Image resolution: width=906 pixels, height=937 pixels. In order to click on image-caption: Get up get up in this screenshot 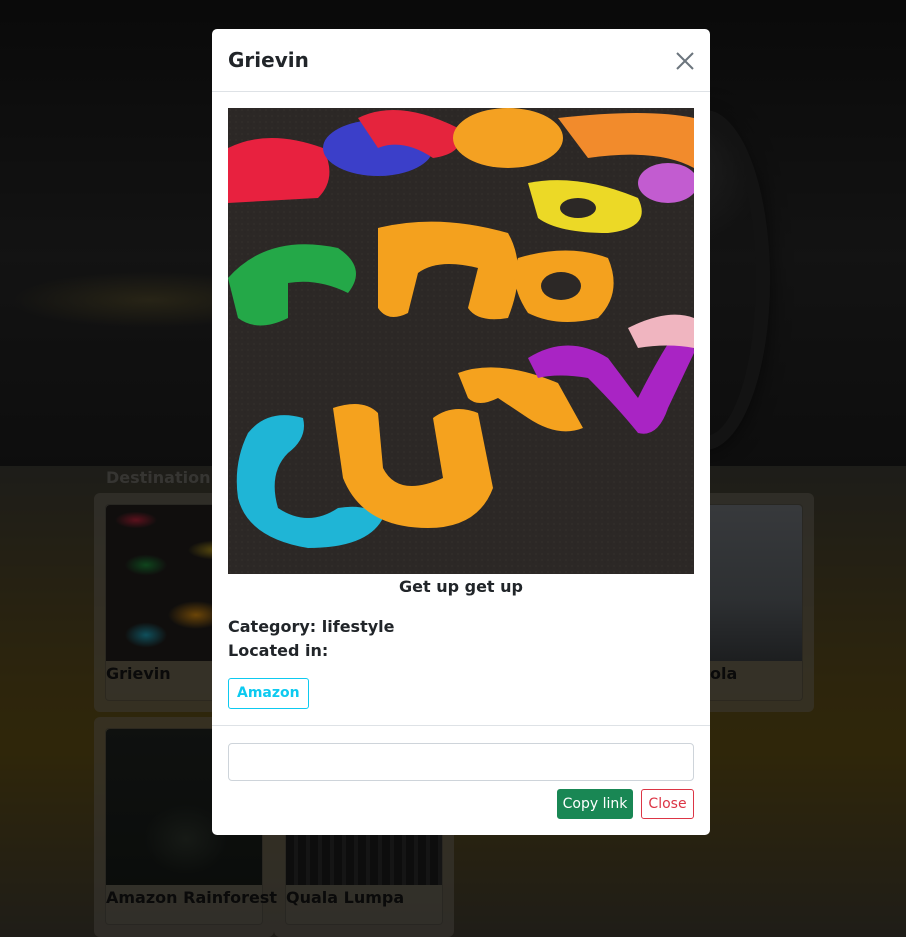, I will do `click(461, 586)`.